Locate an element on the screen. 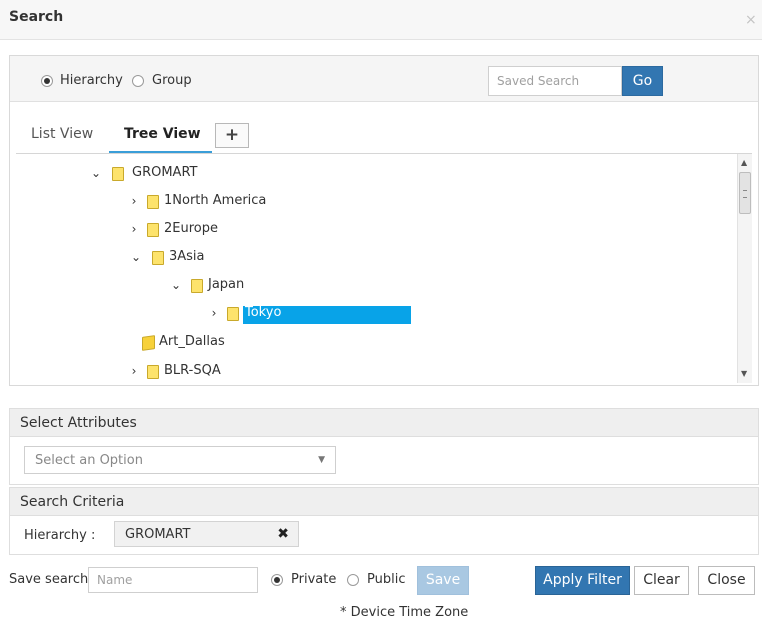 The height and width of the screenshot is (625, 762). tree-node-tokyo: › Tokyo is located at coordinates (313, 314).